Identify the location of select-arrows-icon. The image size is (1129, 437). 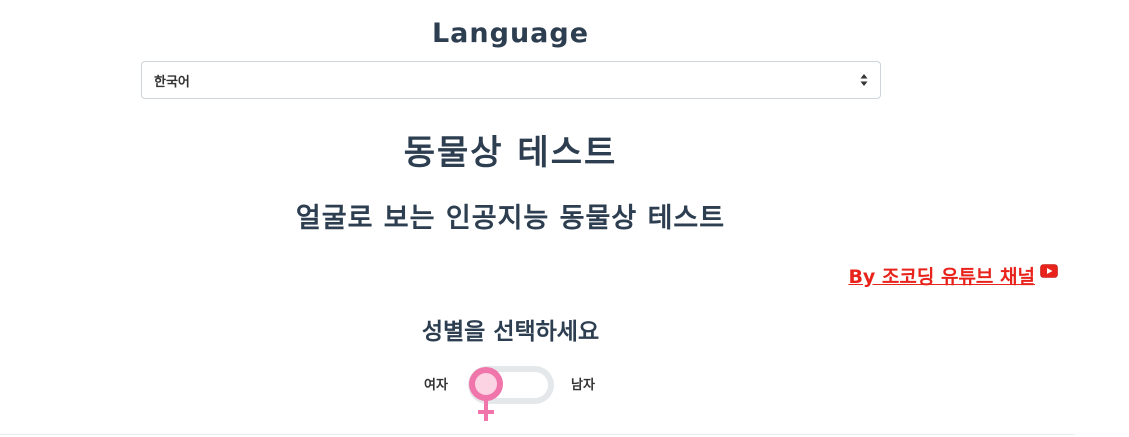
(864, 80).